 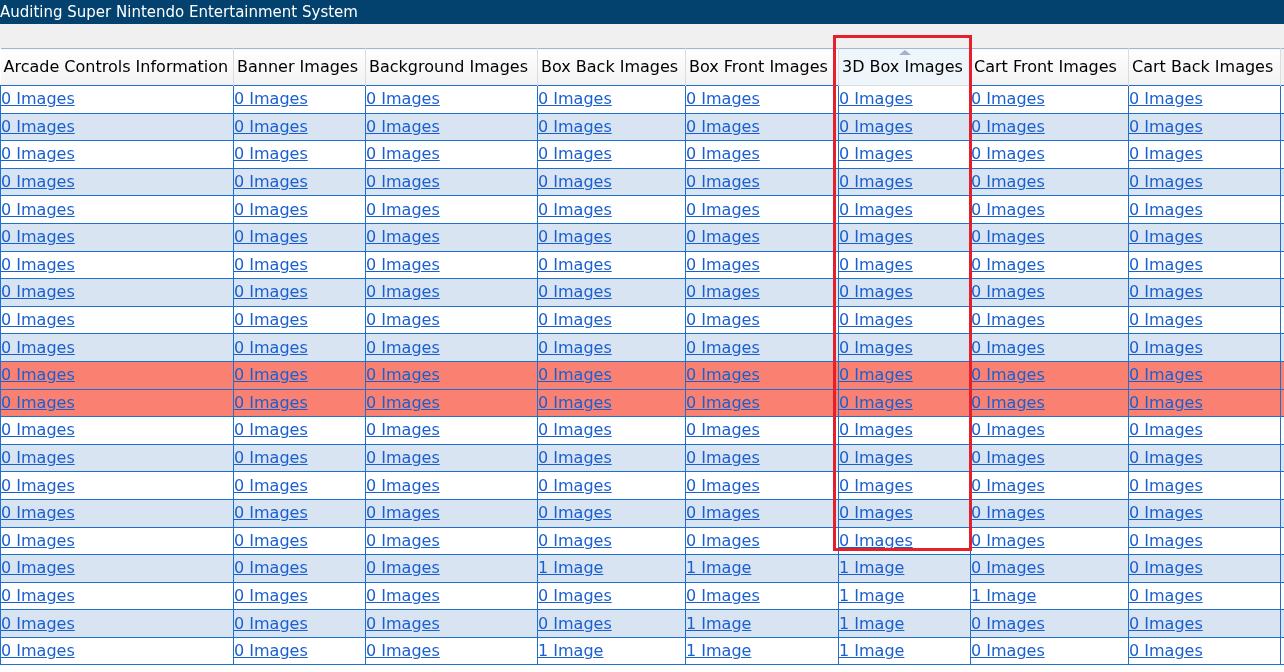 I want to click on sort-ascending-icon, so click(x=905, y=52).